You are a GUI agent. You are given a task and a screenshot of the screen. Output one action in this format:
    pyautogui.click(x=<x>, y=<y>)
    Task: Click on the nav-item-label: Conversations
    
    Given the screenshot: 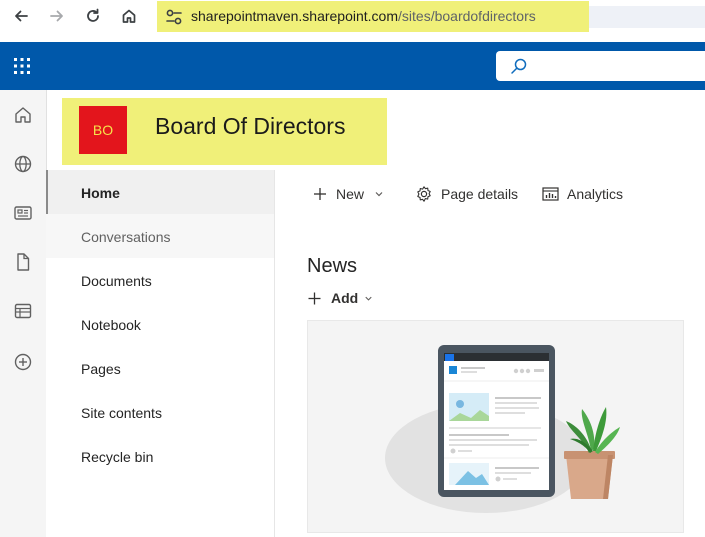 What is the action you would take?
    pyautogui.click(x=126, y=237)
    